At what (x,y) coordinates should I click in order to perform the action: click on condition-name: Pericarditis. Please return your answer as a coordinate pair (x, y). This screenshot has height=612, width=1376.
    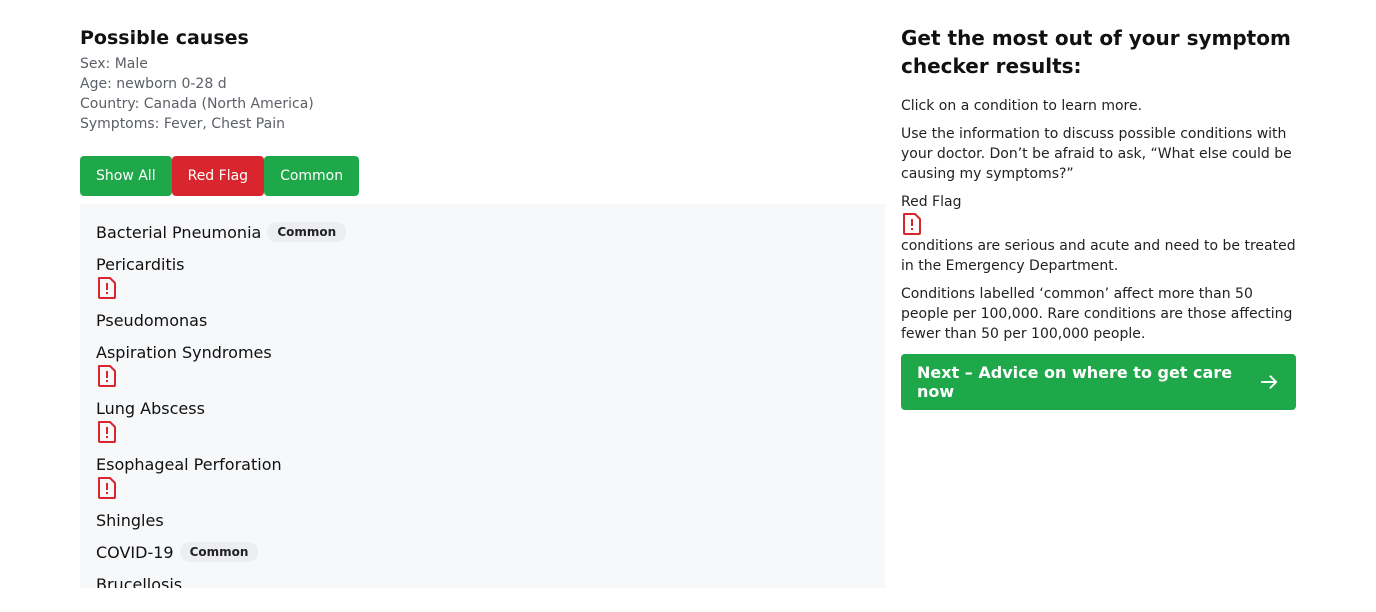
    Looking at the image, I should click on (140, 264).